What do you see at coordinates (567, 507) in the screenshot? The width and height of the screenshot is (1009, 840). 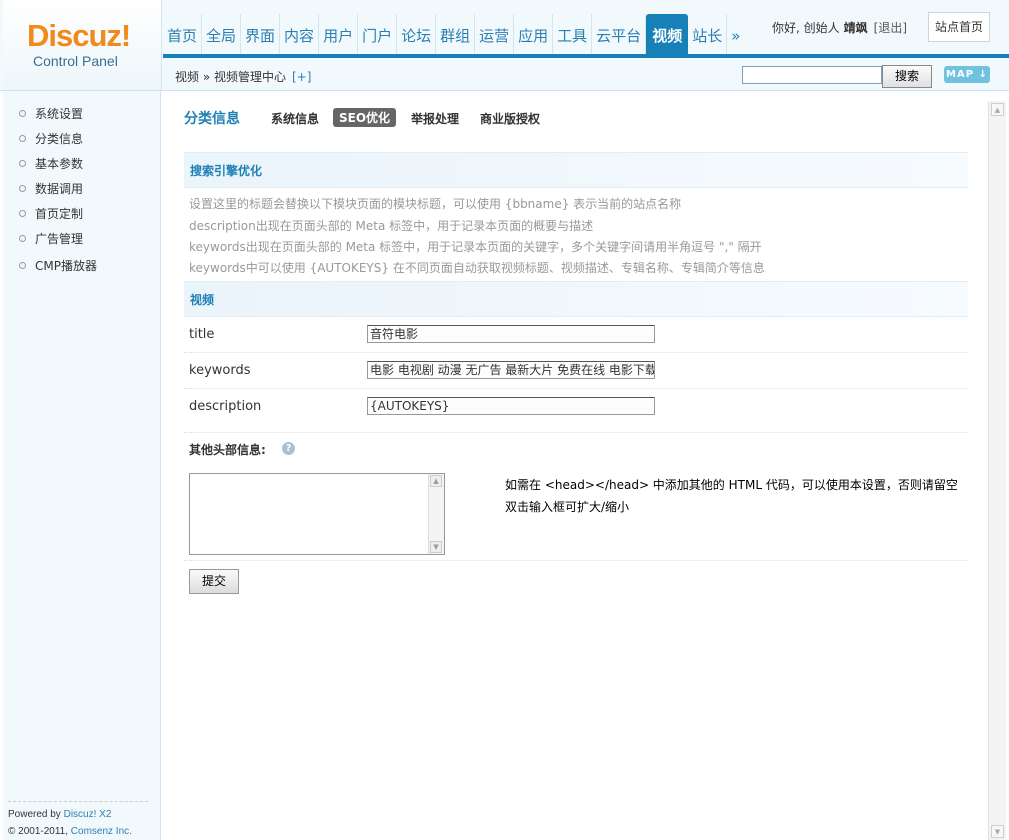 I see `extra-head-help: 双击输入框可扩大/缩小` at bounding box center [567, 507].